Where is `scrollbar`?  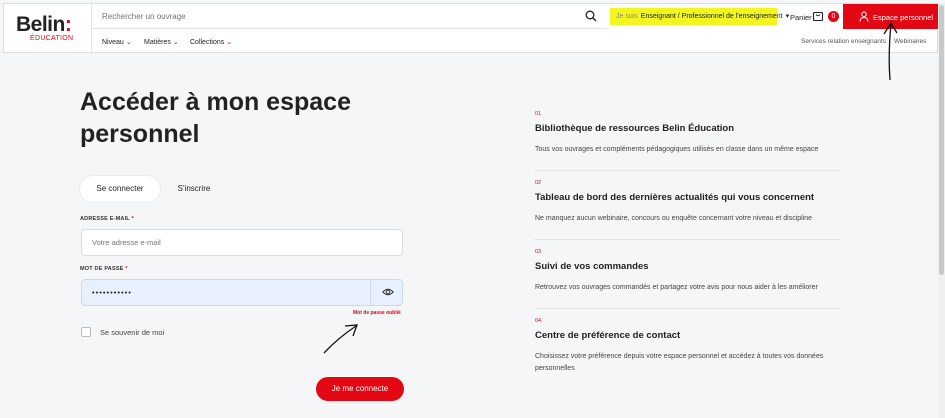 scrollbar is located at coordinates (941, 210).